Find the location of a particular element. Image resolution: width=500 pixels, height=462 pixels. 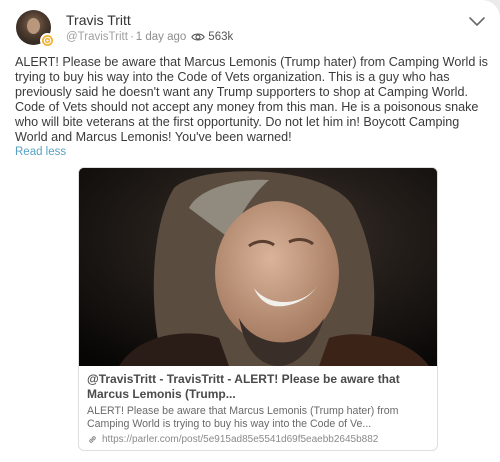

eye-icon is located at coordinates (198, 37).